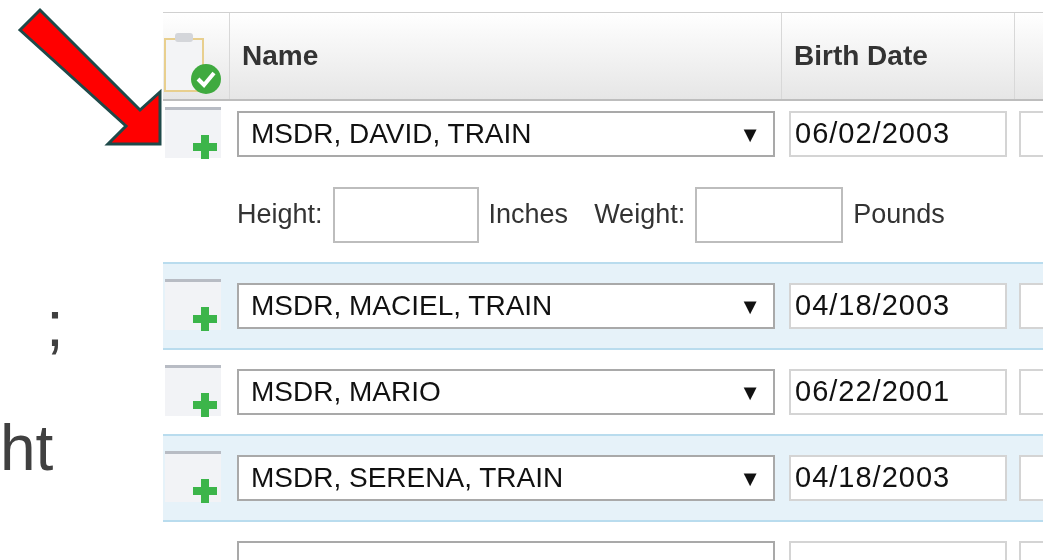 The image size is (1043, 560). Describe the element at coordinates (506, 134) in the screenshot. I see `name-select: MSDR, DAVID, TRAIN ▼` at that location.